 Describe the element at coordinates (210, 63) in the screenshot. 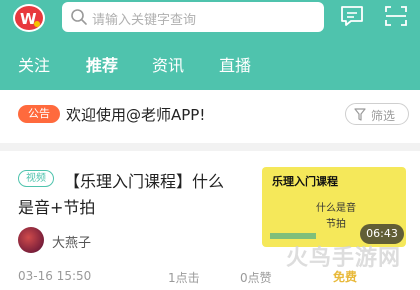

I see `category-tabs: 关注 推荐 资讯 直播` at that location.